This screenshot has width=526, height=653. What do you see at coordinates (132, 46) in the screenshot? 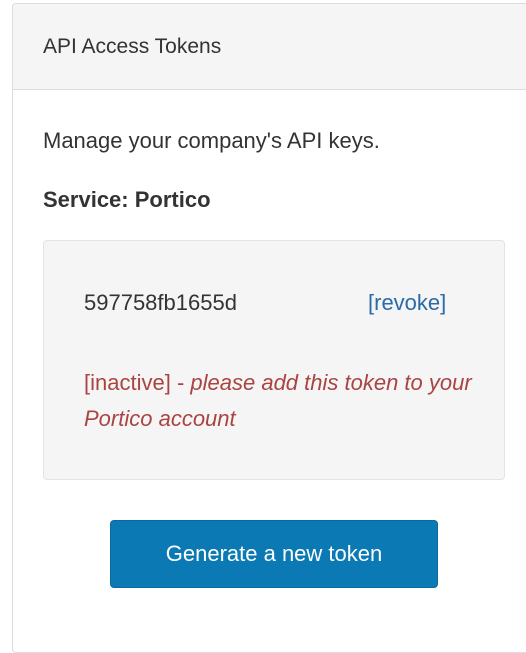
I see `panel-title: API Access Tokens` at bounding box center [132, 46].